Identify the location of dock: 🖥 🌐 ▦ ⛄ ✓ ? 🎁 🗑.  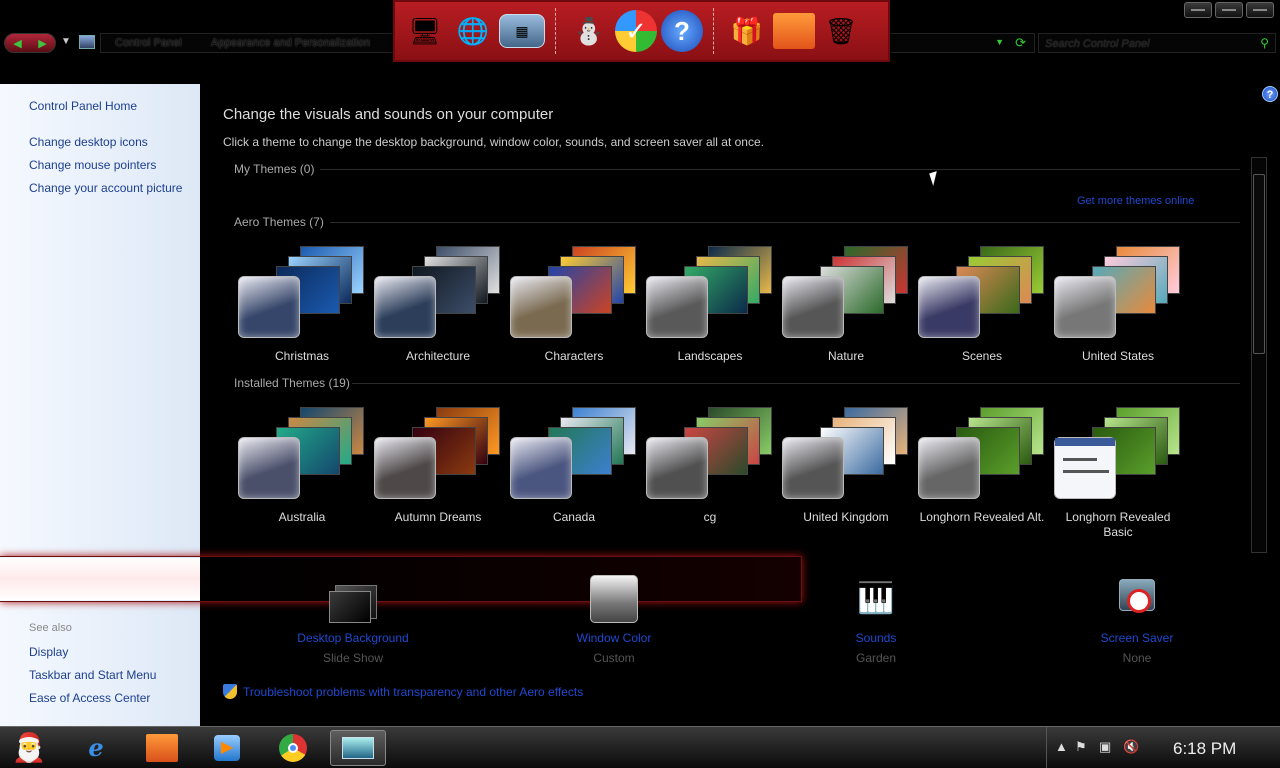
(641, 31).